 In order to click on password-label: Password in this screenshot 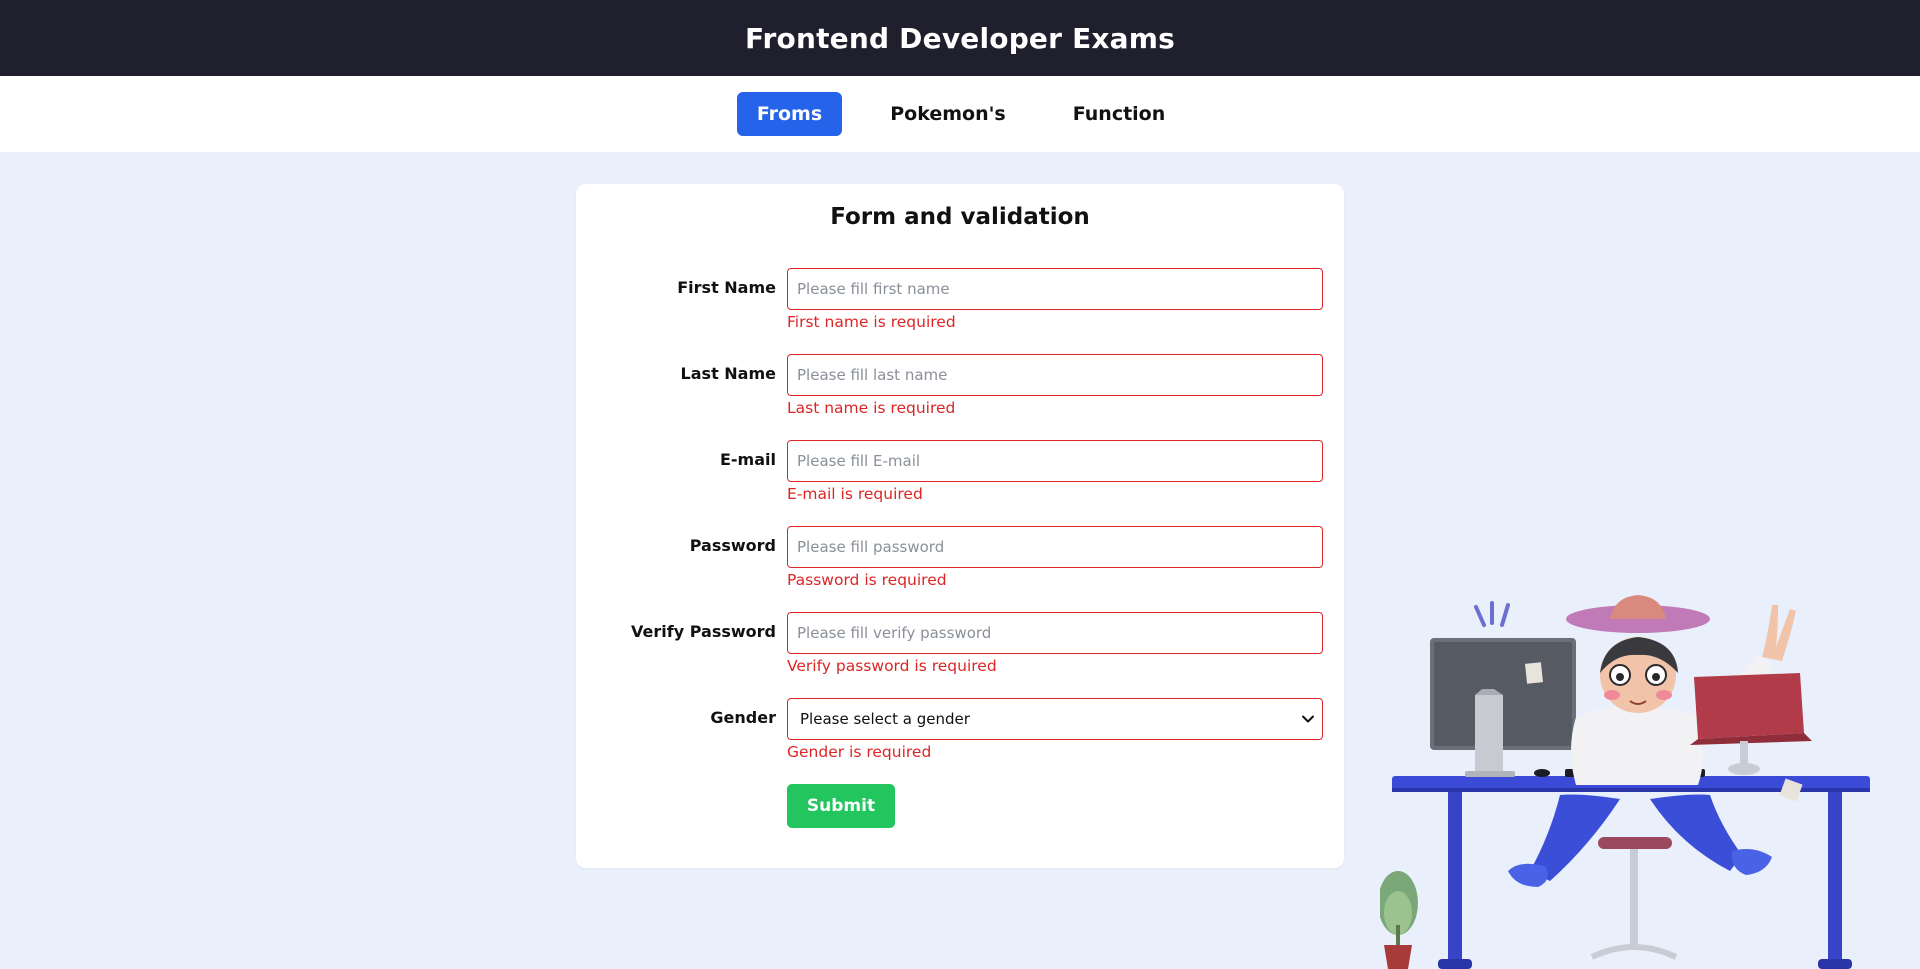, I will do `click(732, 545)`.